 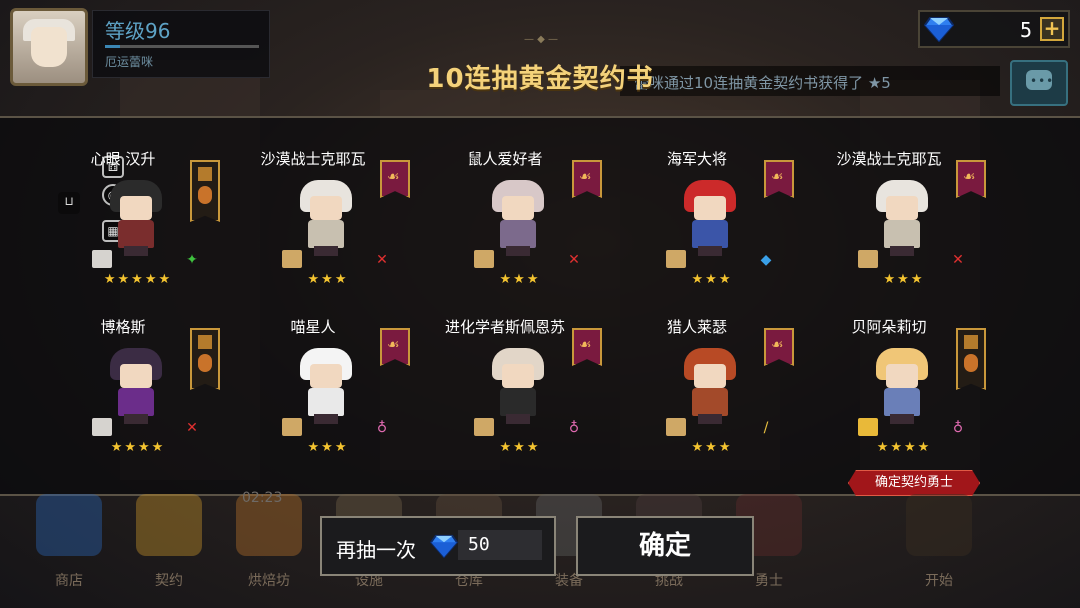 I want to click on gem-count: 5, so click(x=1025, y=30).